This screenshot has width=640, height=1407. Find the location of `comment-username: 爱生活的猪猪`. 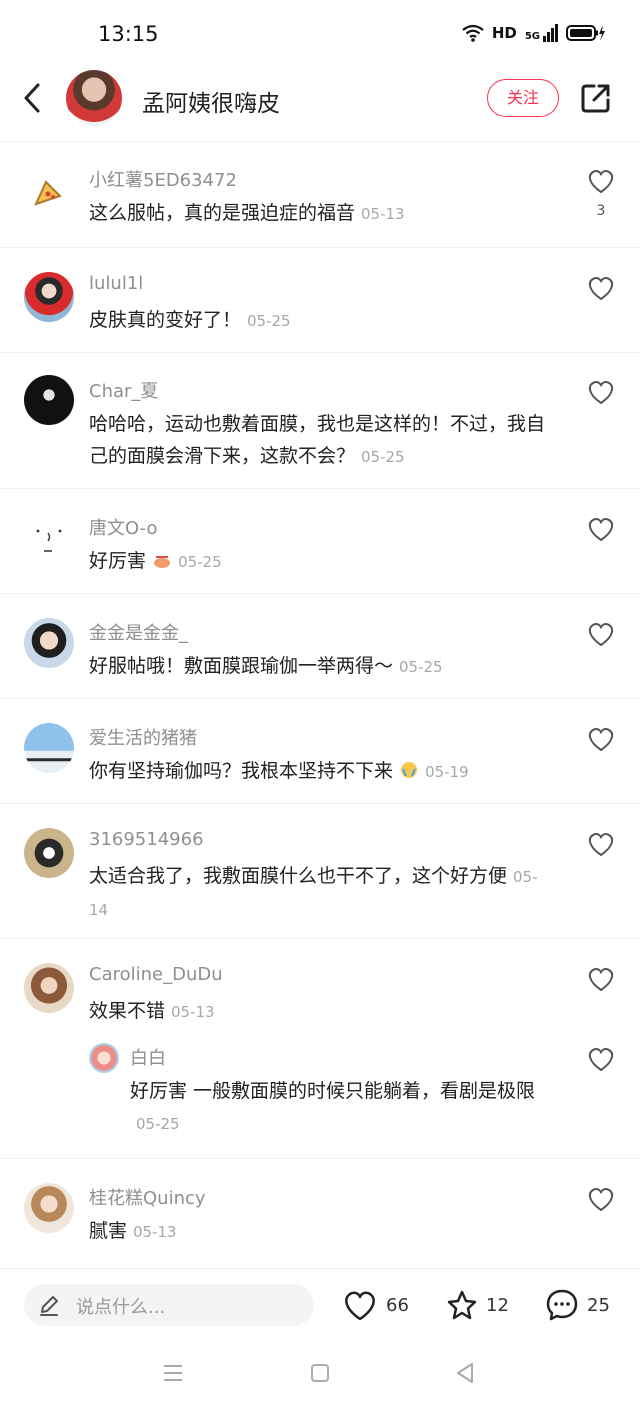

comment-username: 爱生活的猪猪 is located at coordinates (143, 737).